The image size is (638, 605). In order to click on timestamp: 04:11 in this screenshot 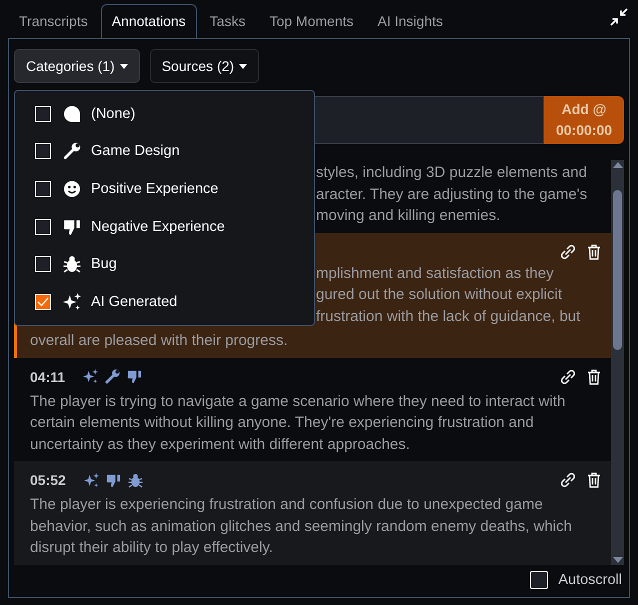, I will do `click(48, 376)`.